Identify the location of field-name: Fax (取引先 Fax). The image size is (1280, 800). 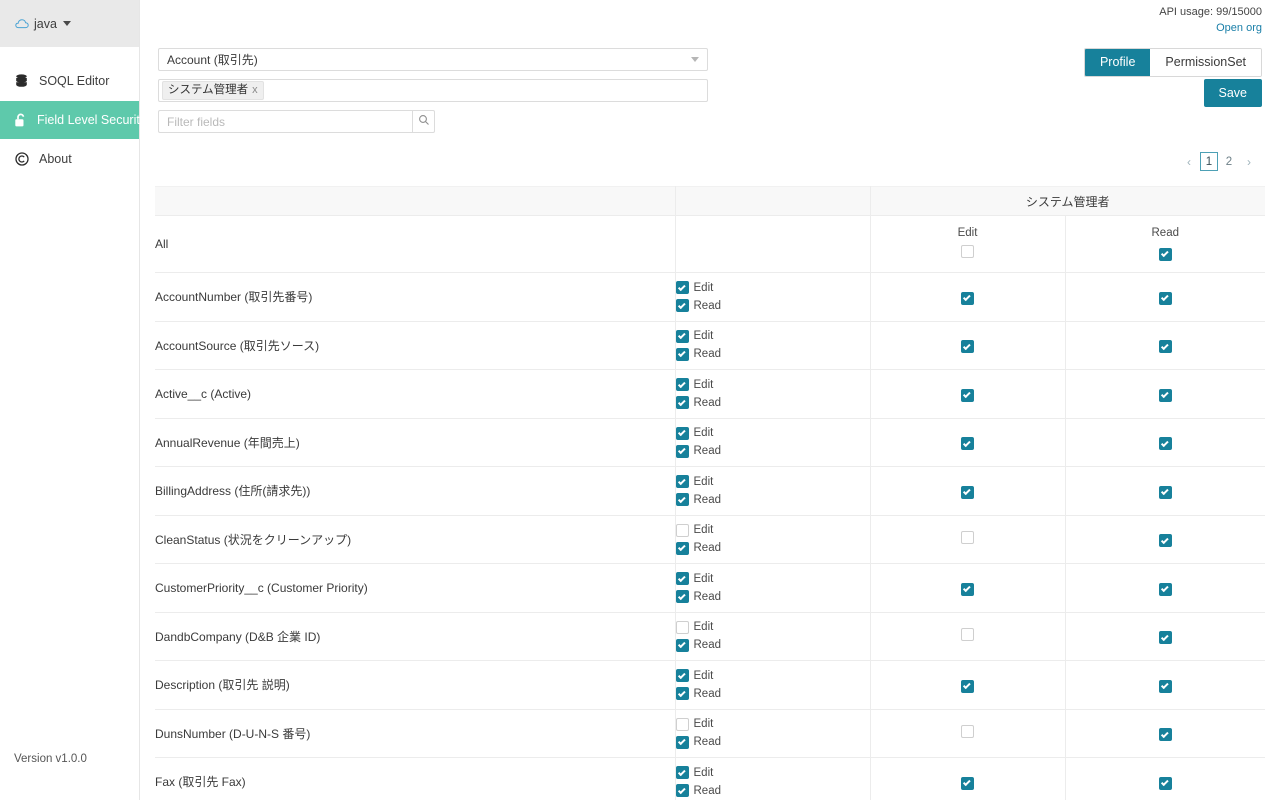
(200, 782).